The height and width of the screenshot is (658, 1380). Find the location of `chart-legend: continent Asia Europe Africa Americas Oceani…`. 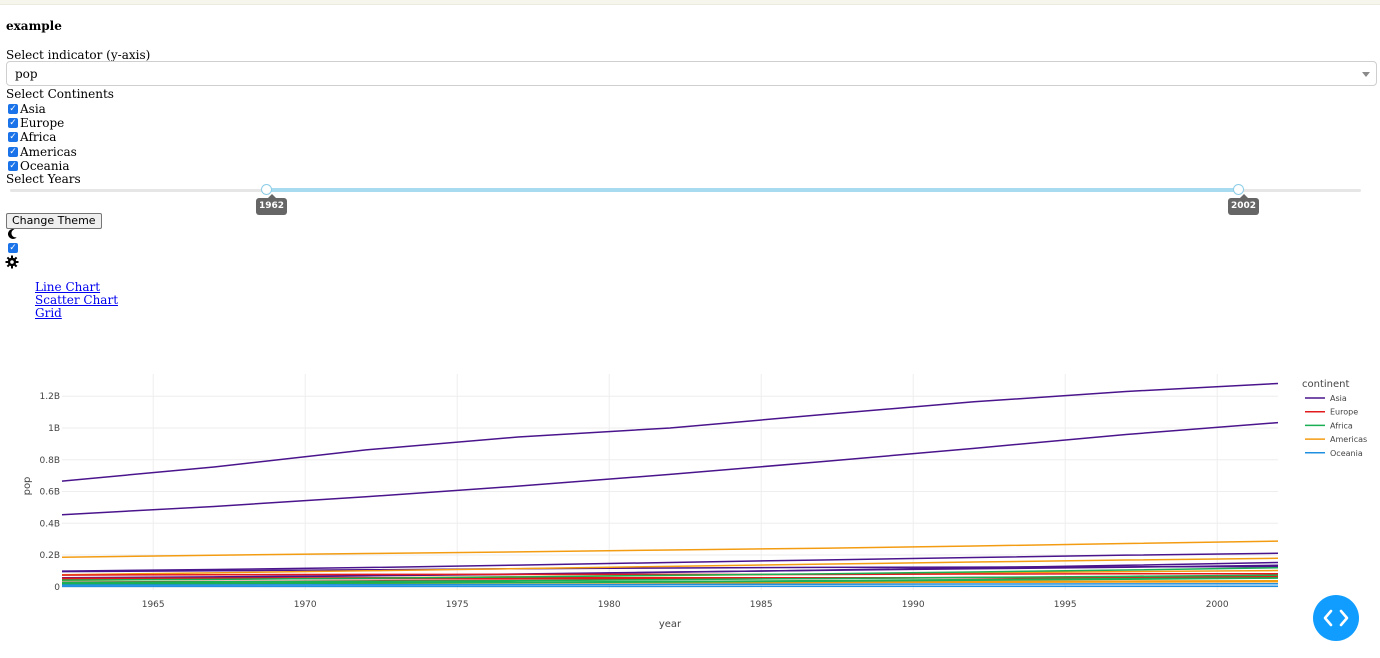

chart-legend: continent Asia Europe Africa Americas Oceani… is located at coordinates (1334, 418).